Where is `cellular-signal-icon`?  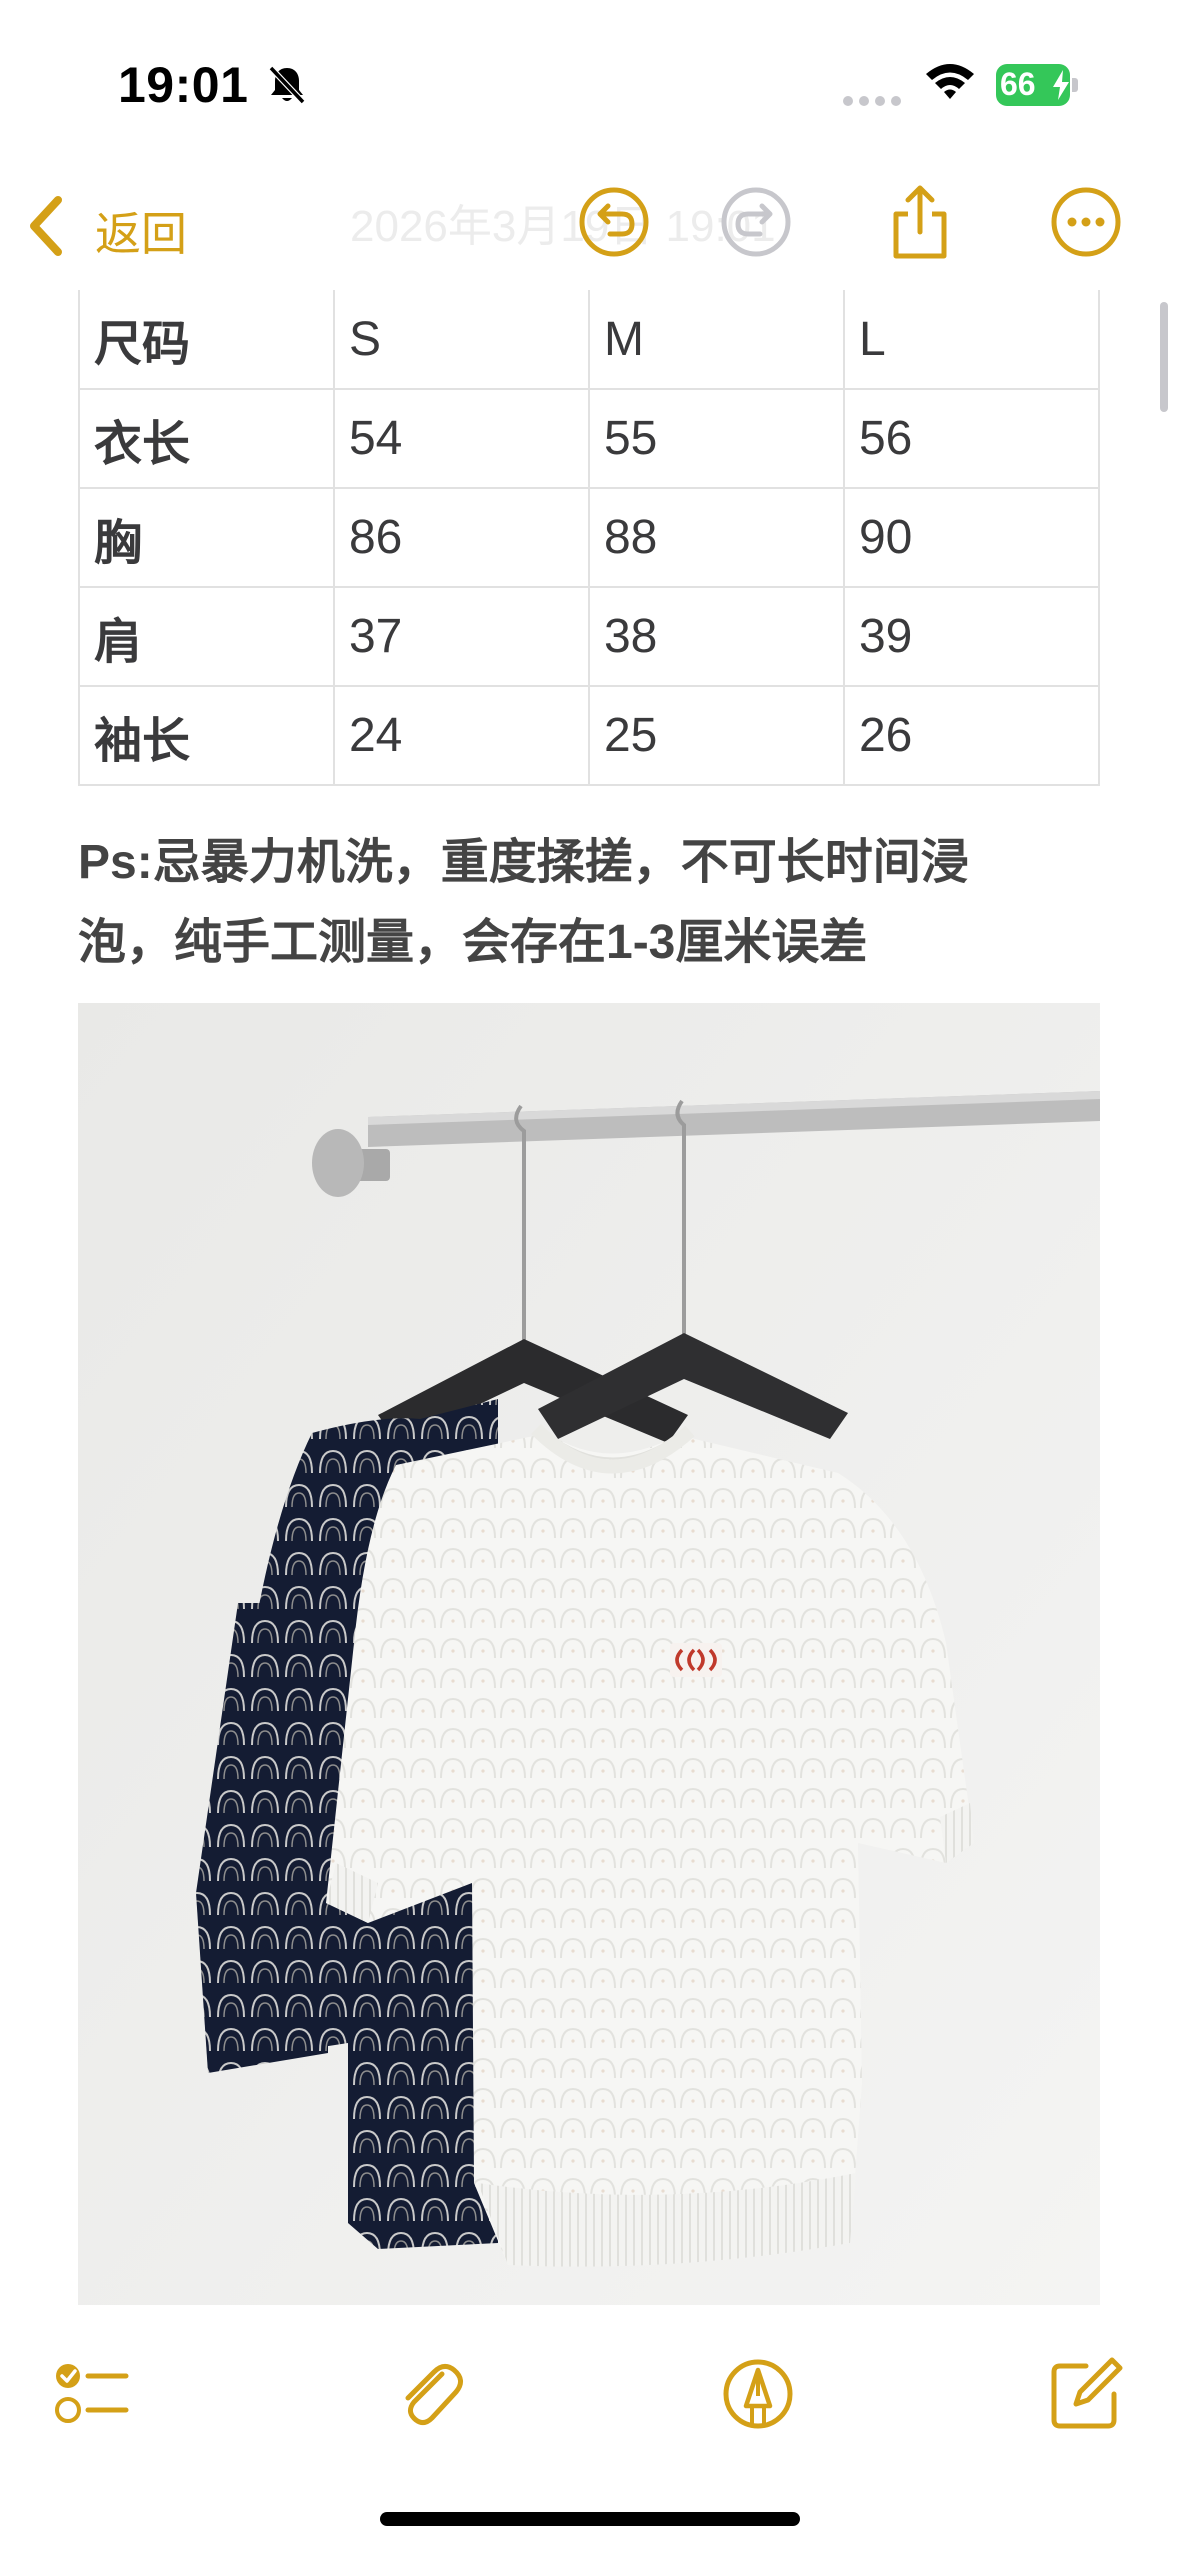
cellular-signal-icon is located at coordinates (873, 101).